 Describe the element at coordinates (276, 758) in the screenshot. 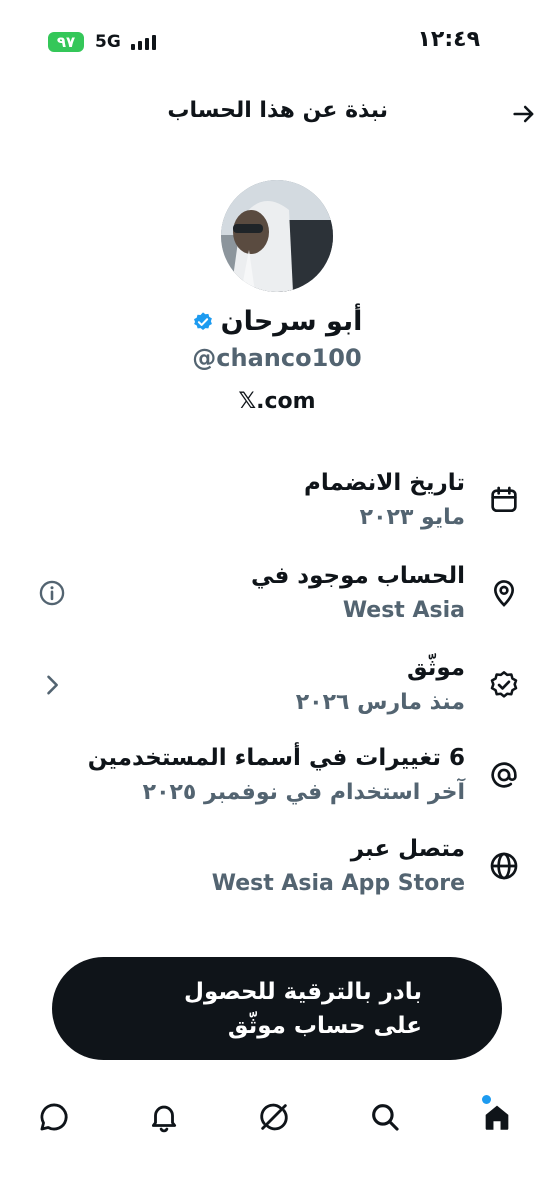

I see `info-label: 6 تغييرات في أسماء المستخدمين` at that location.